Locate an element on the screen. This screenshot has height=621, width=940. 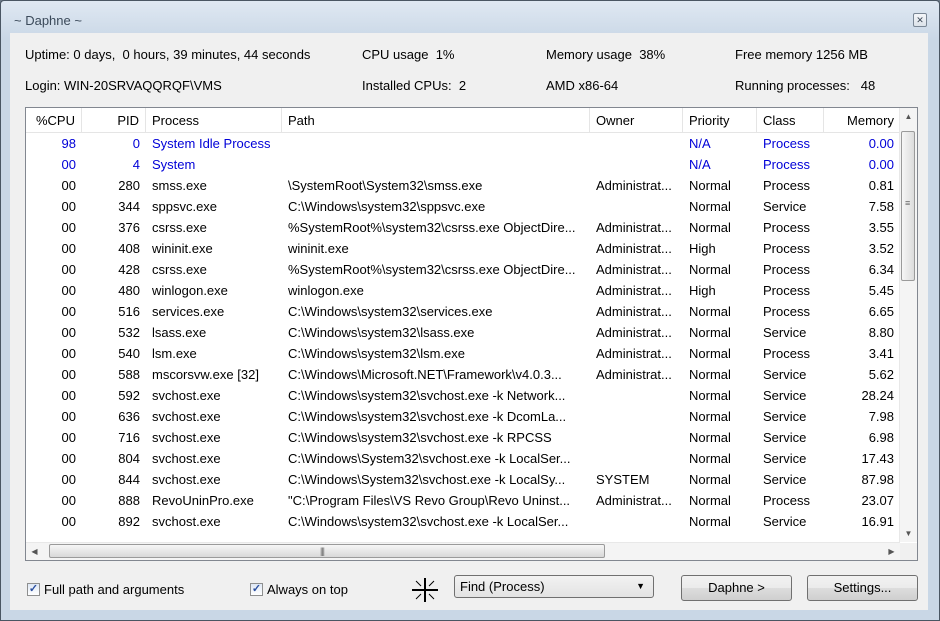
scroll-left-arrow-icon: ◀ is located at coordinates (34, 551).